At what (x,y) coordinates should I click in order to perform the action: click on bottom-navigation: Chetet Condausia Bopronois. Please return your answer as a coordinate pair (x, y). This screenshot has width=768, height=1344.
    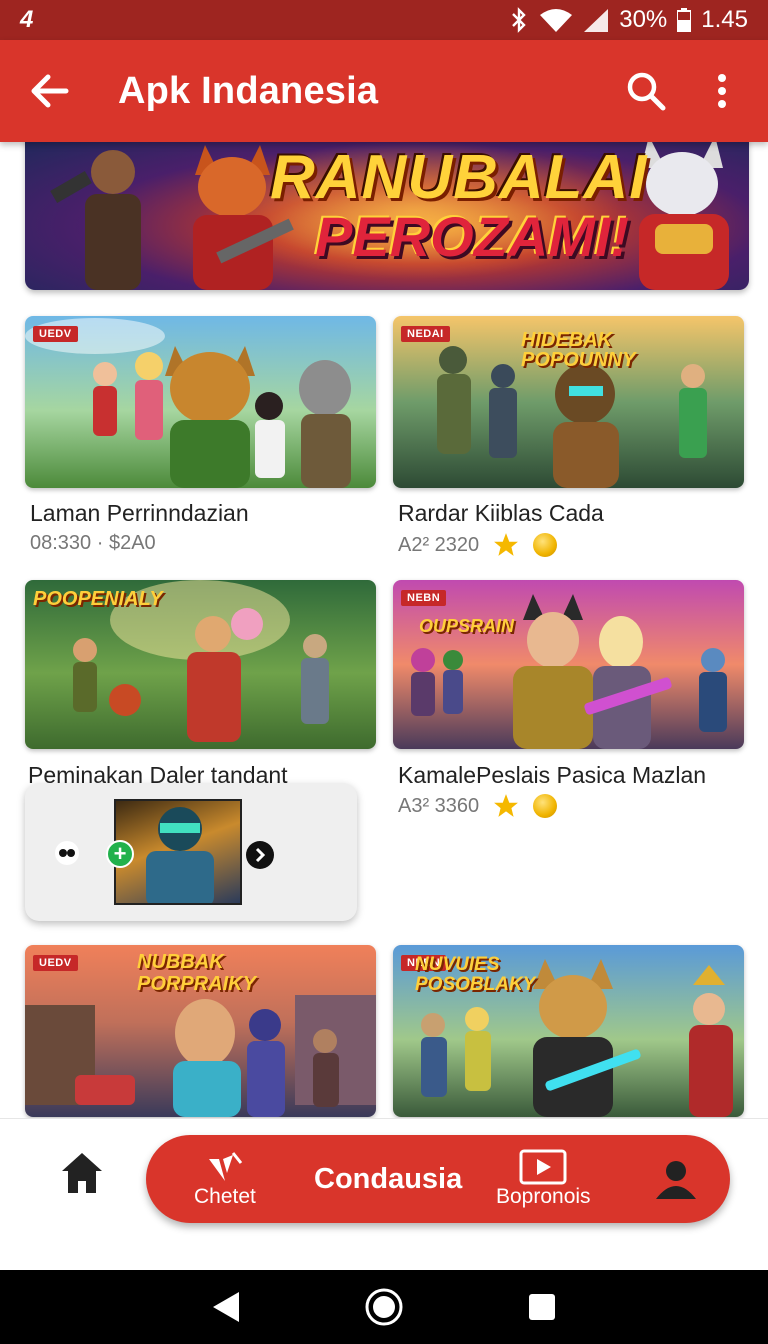
    Looking at the image, I should click on (384, 1194).